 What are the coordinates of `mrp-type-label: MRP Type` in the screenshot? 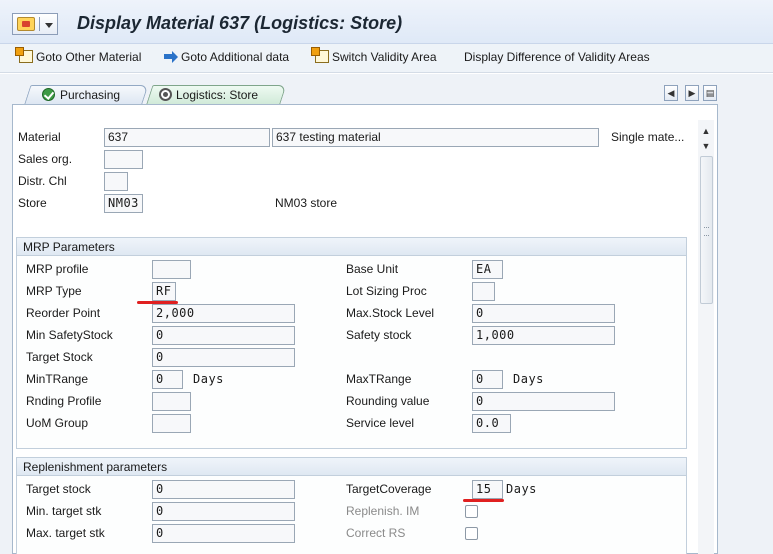 It's located at (54, 291).